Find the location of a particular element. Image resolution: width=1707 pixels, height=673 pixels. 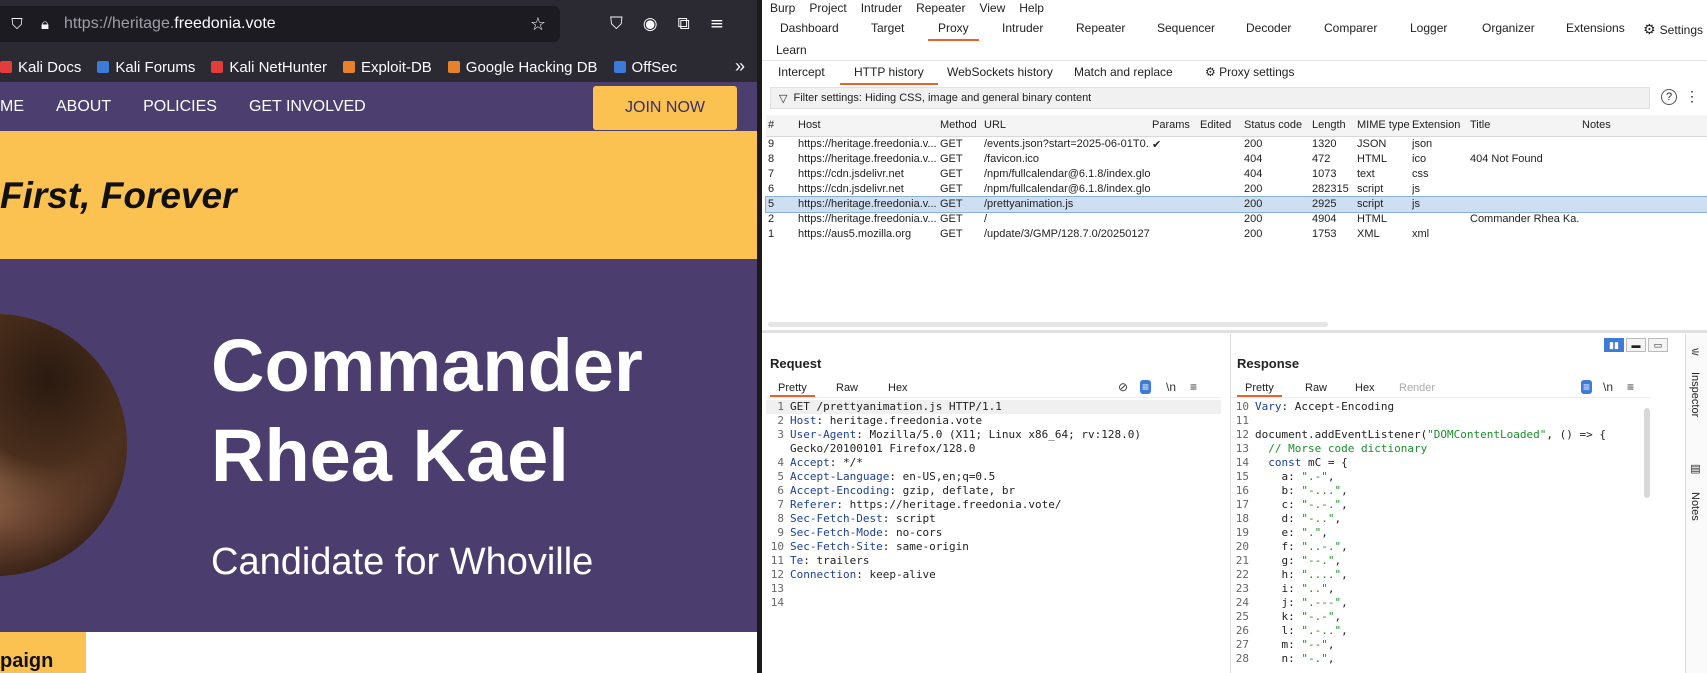

tab-http-history: HTTP history is located at coordinates (889, 75).